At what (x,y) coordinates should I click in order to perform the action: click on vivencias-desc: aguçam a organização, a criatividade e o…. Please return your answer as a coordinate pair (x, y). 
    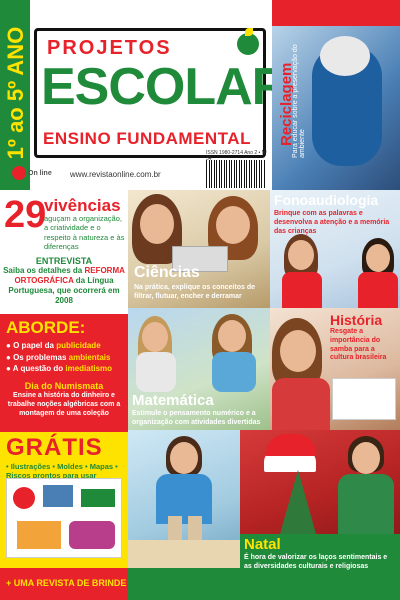
    Looking at the image, I should click on (84, 233).